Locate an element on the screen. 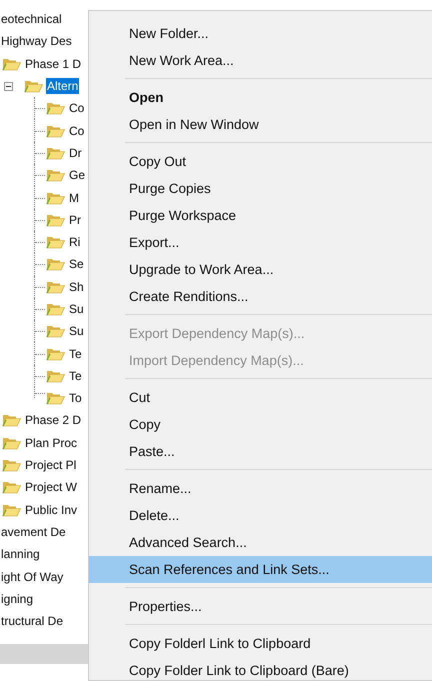 The height and width of the screenshot is (681, 432). menu-item: Open in New Window is located at coordinates (260, 124).